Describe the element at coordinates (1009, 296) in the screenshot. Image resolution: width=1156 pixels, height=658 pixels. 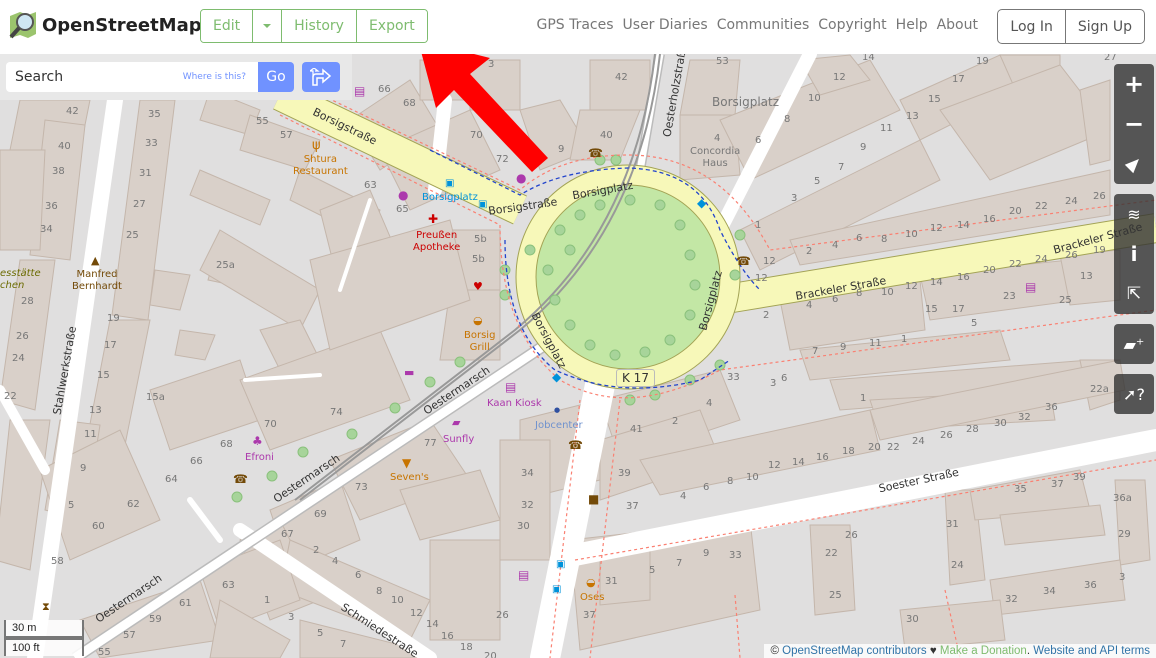
I see `house-number: 23` at that location.